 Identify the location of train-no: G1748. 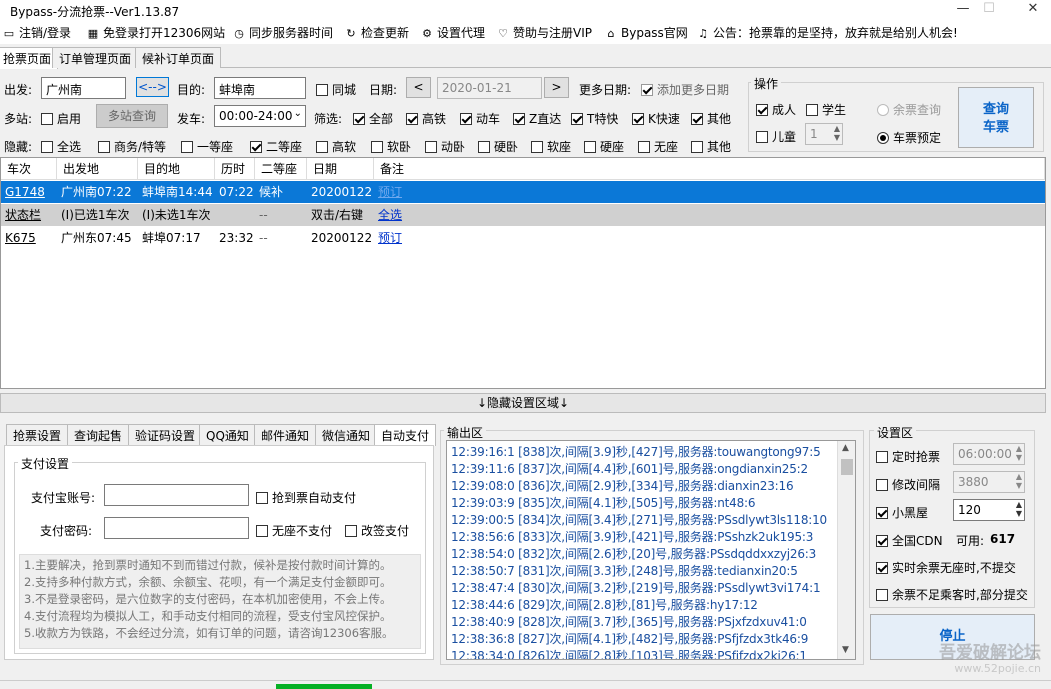
(29, 192).